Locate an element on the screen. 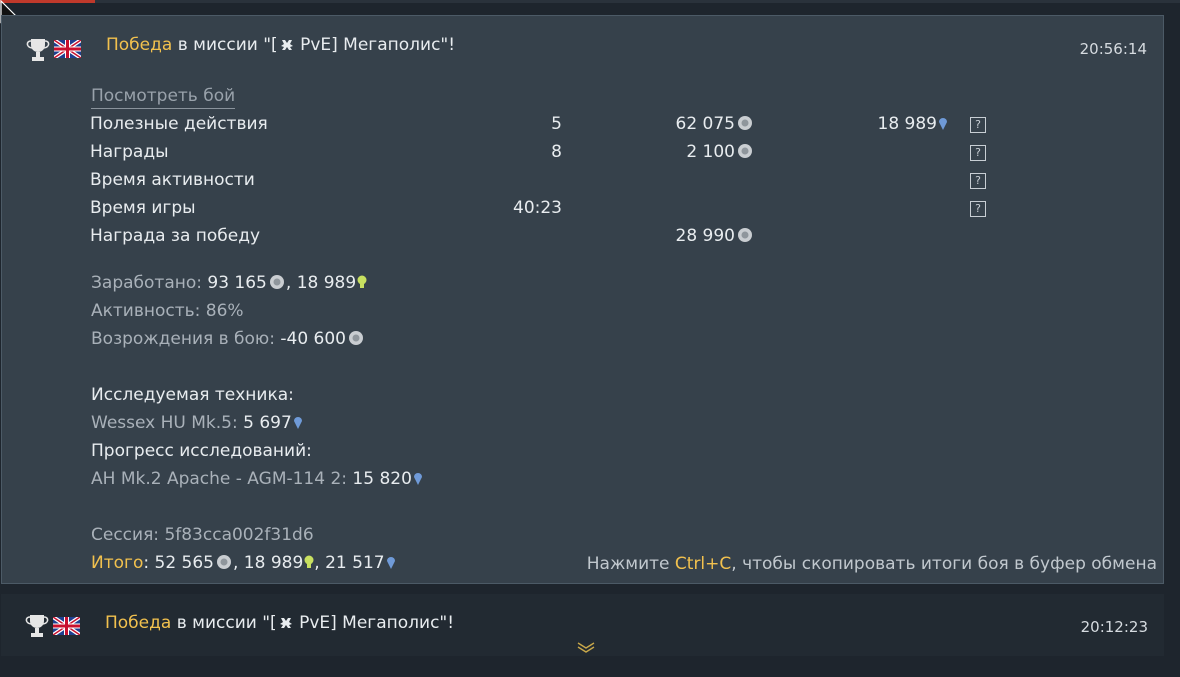 This screenshot has height=677, width=1180. progress-line: AH Mk.2 Apache - AGM-114 2: 15 820 is located at coordinates (257, 479).